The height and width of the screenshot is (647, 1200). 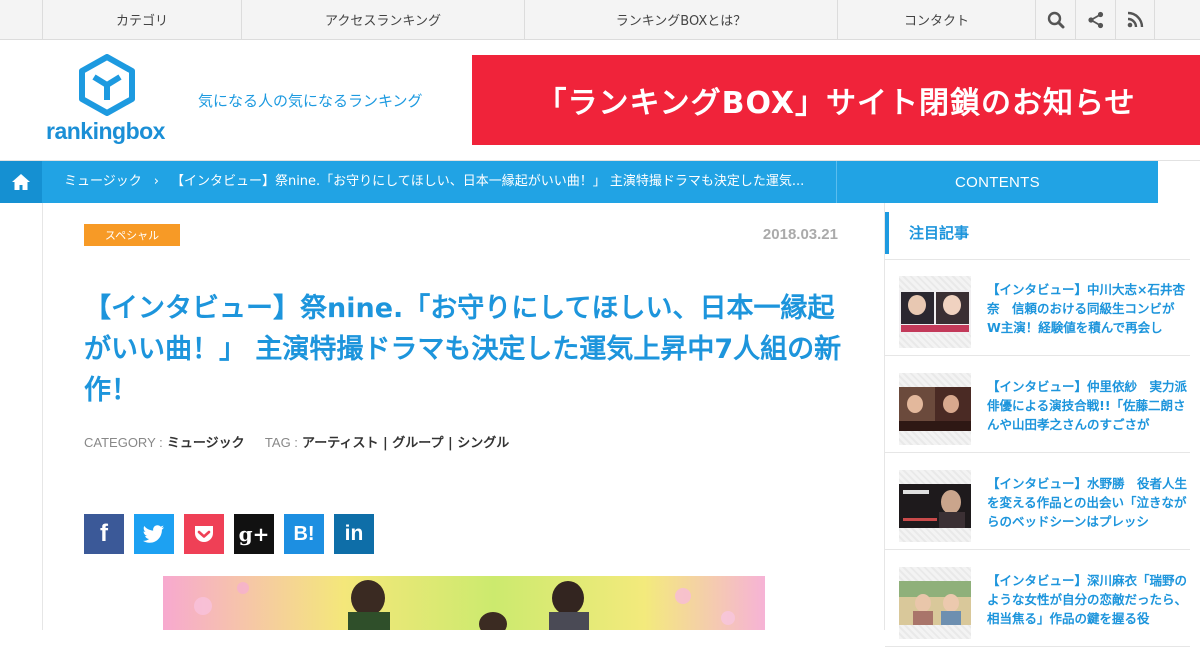 I want to click on nav-item-access-ranking: アクセスランキング, so click(x=382, y=19).